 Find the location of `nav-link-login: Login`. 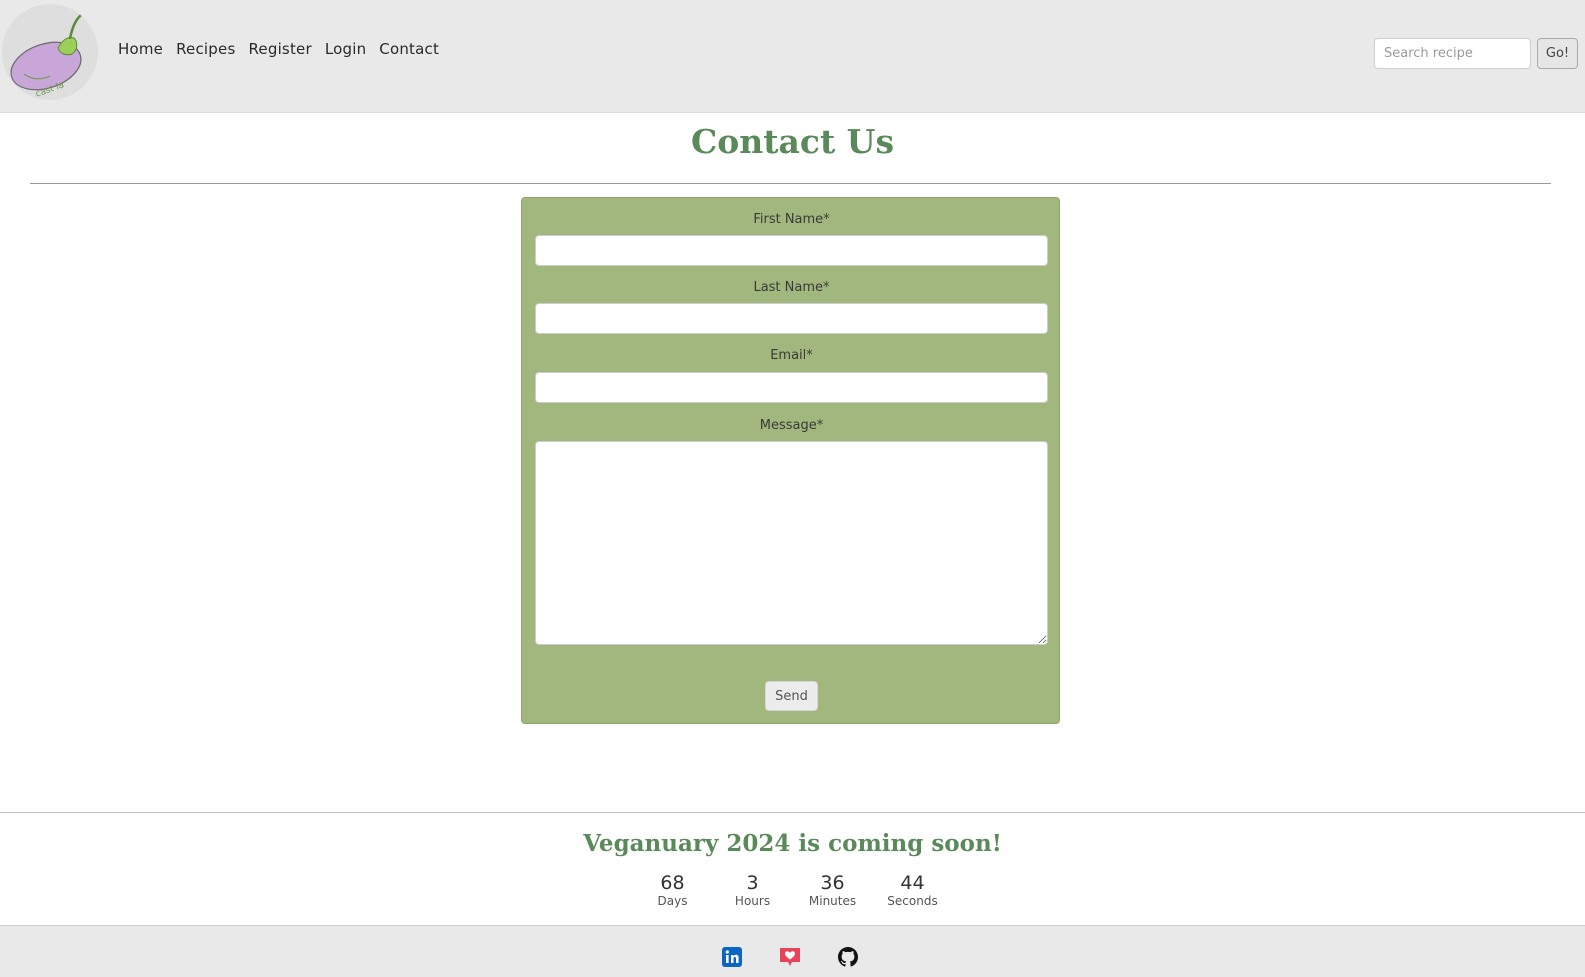

nav-link-login: Login is located at coordinates (345, 49).